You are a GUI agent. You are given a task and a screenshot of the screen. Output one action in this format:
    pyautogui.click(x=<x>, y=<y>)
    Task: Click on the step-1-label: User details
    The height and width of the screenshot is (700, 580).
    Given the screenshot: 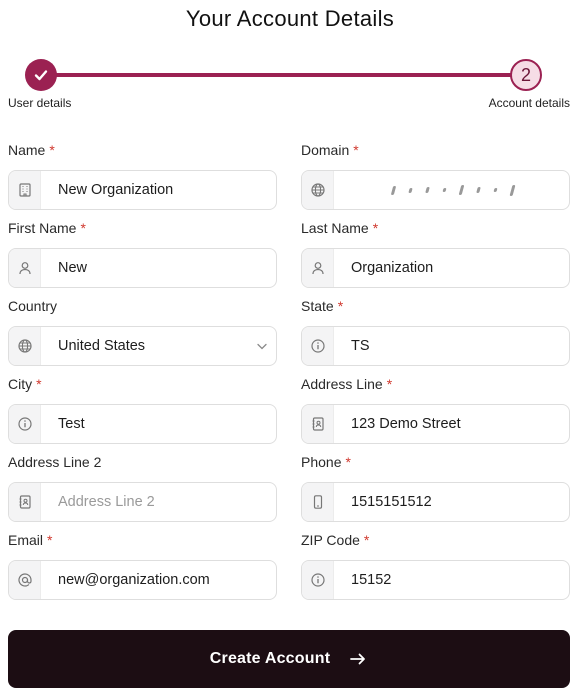 What is the action you would take?
    pyautogui.click(x=40, y=103)
    